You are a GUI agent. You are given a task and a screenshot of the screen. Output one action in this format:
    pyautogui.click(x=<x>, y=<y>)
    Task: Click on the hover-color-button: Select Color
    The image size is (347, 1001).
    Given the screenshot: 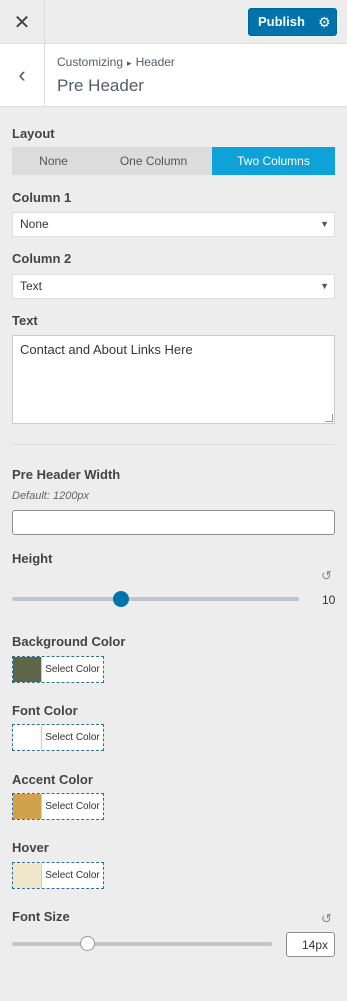 What is the action you would take?
    pyautogui.click(x=58, y=875)
    